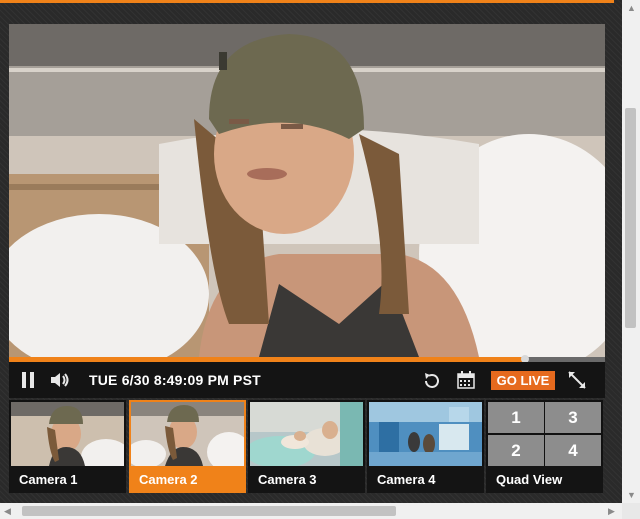  I want to click on scrollbar-corner, so click(631, 511).